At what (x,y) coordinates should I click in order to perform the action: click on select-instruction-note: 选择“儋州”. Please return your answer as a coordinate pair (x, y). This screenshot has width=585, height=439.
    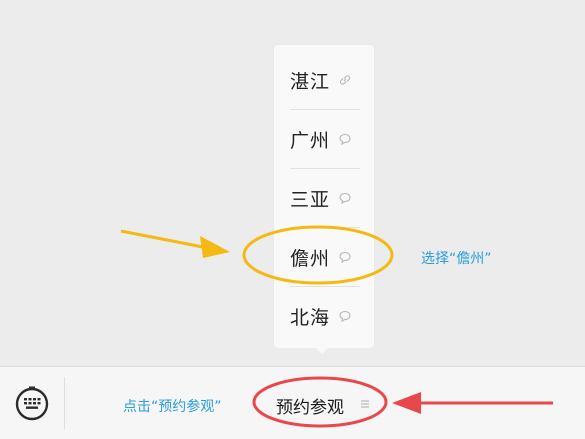
    Looking at the image, I should click on (456, 259).